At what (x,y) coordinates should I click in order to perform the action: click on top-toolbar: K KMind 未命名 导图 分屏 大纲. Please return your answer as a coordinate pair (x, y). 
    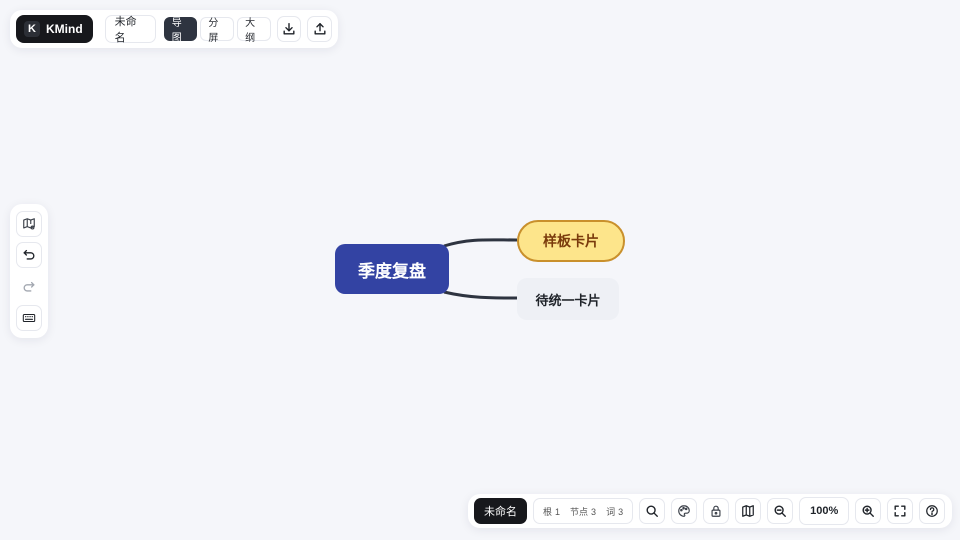
    Looking at the image, I should click on (174, 29).